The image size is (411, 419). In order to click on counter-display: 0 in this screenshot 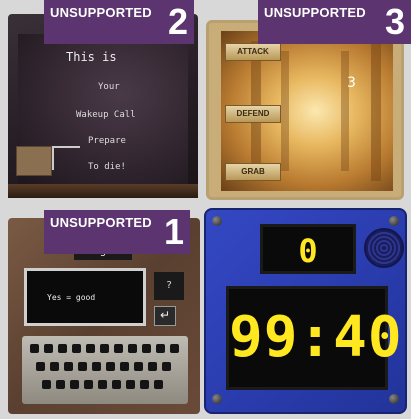, I will do `click(308, 249)`.